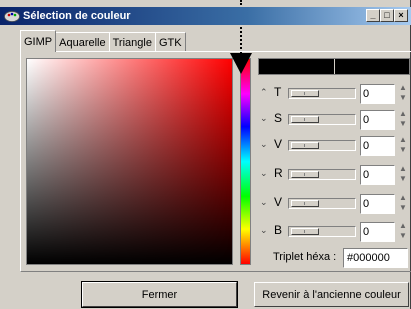 This screenshot has height=309, width=411. I want to click on blue-slider, so click(322, 231).